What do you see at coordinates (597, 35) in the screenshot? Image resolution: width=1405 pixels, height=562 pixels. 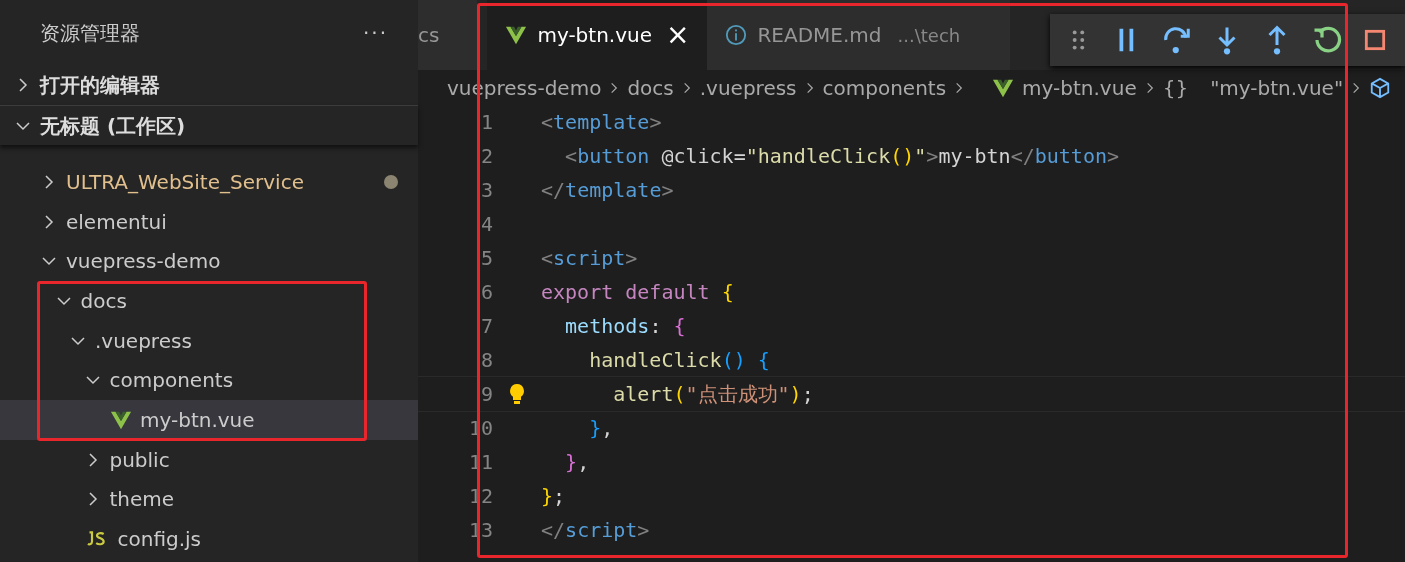 I see `editor-tab: my-btn.vue ×` at bounding box center [597, 35].